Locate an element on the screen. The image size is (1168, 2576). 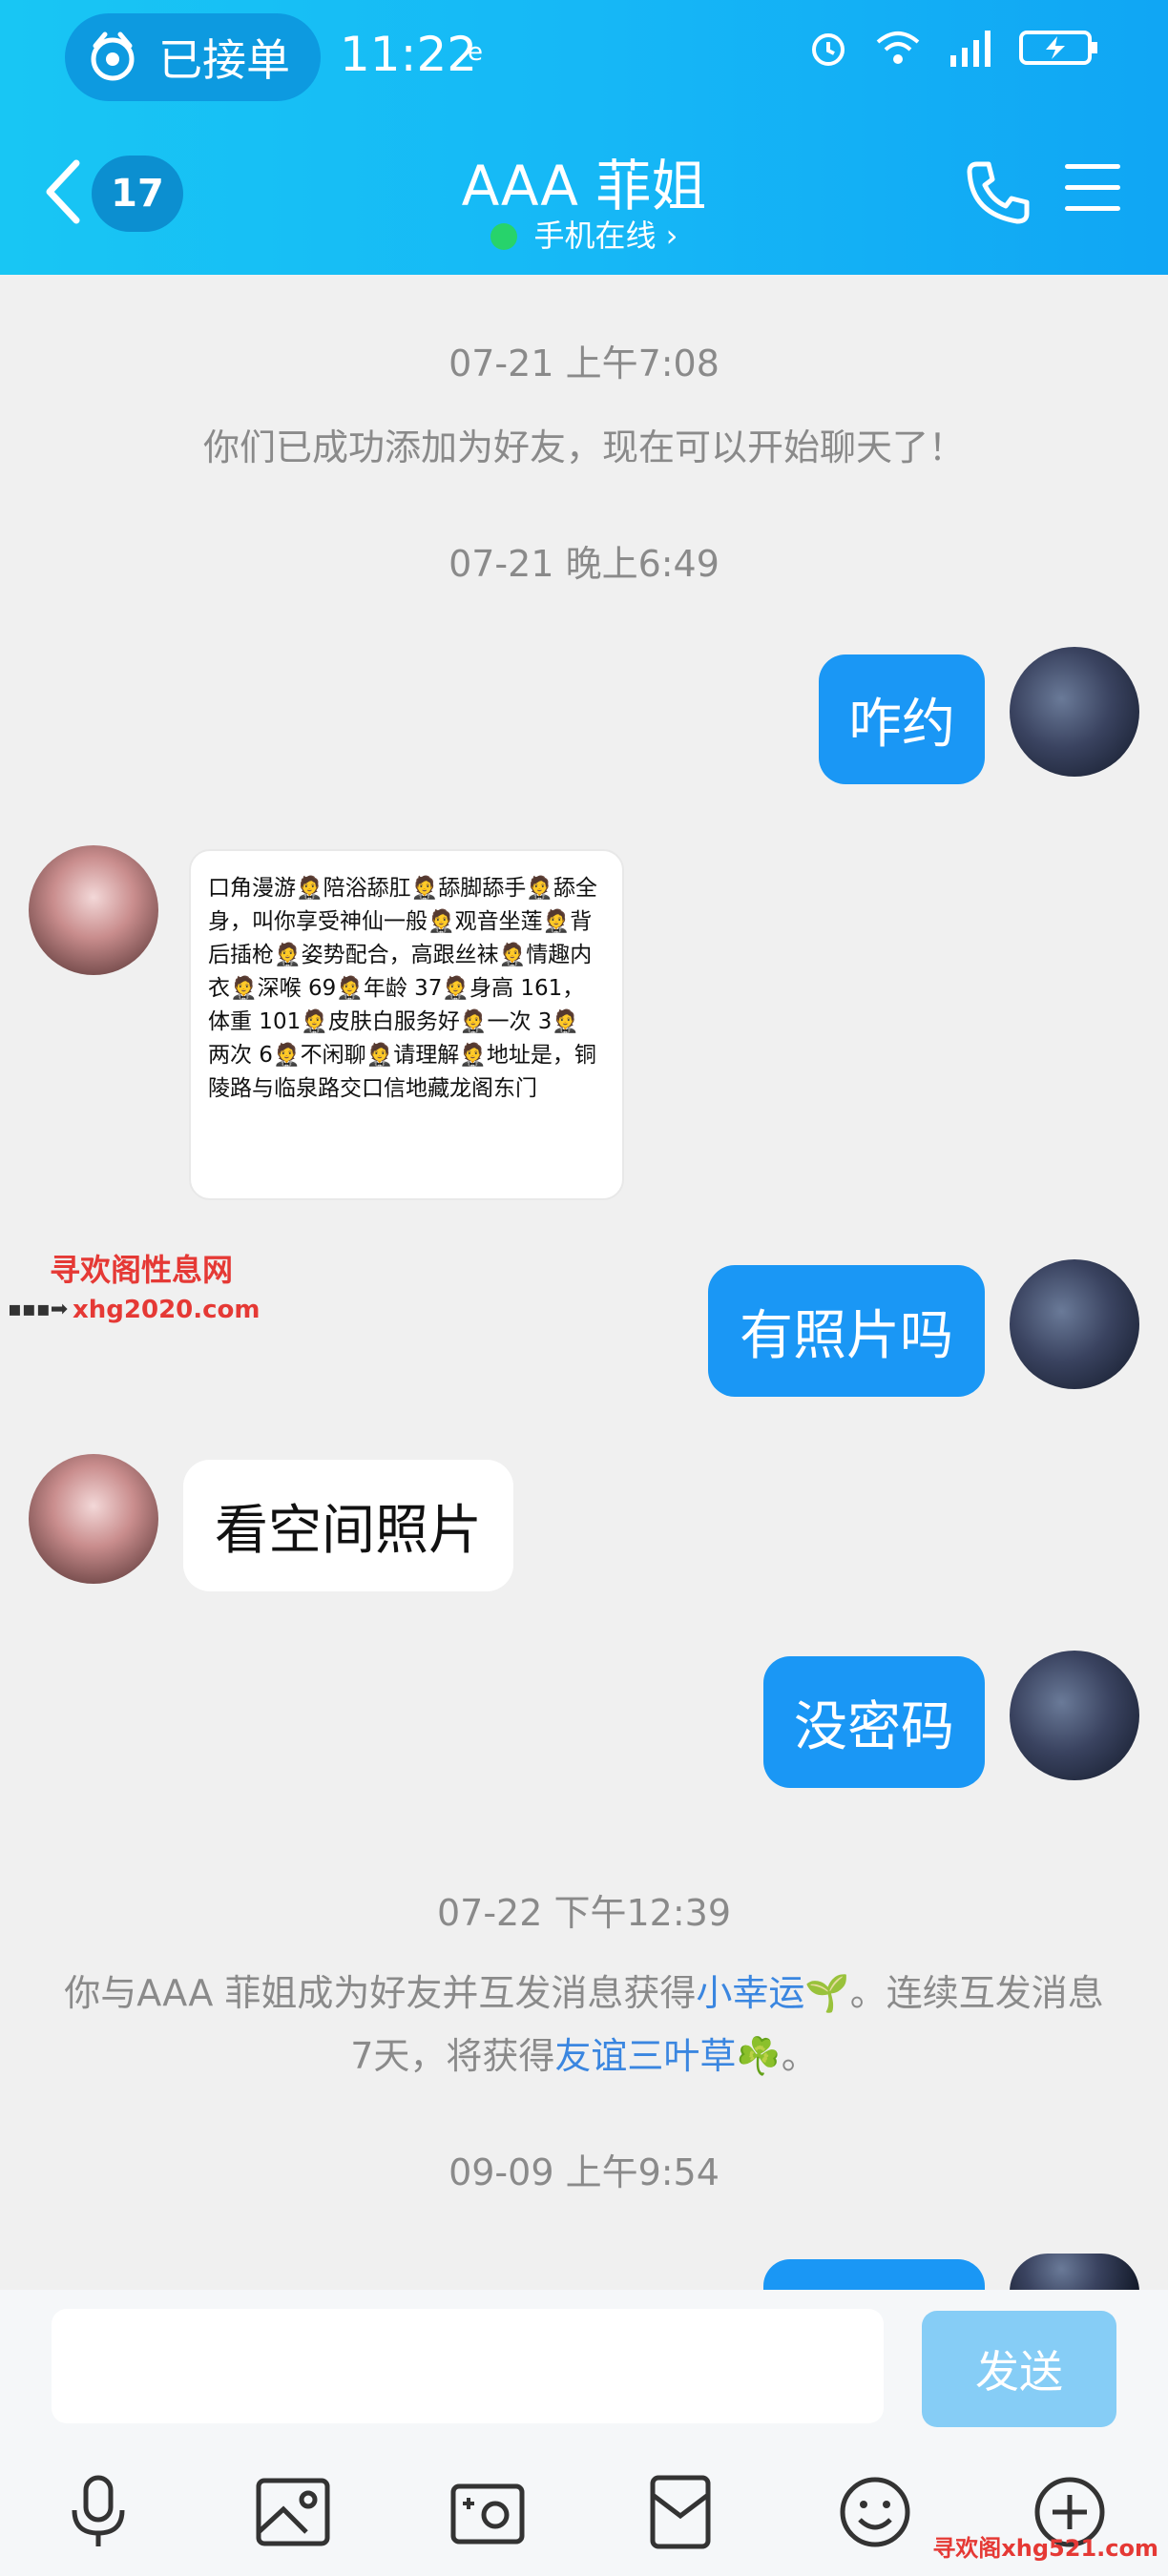
system-icons is located at coordinates (953, 48).